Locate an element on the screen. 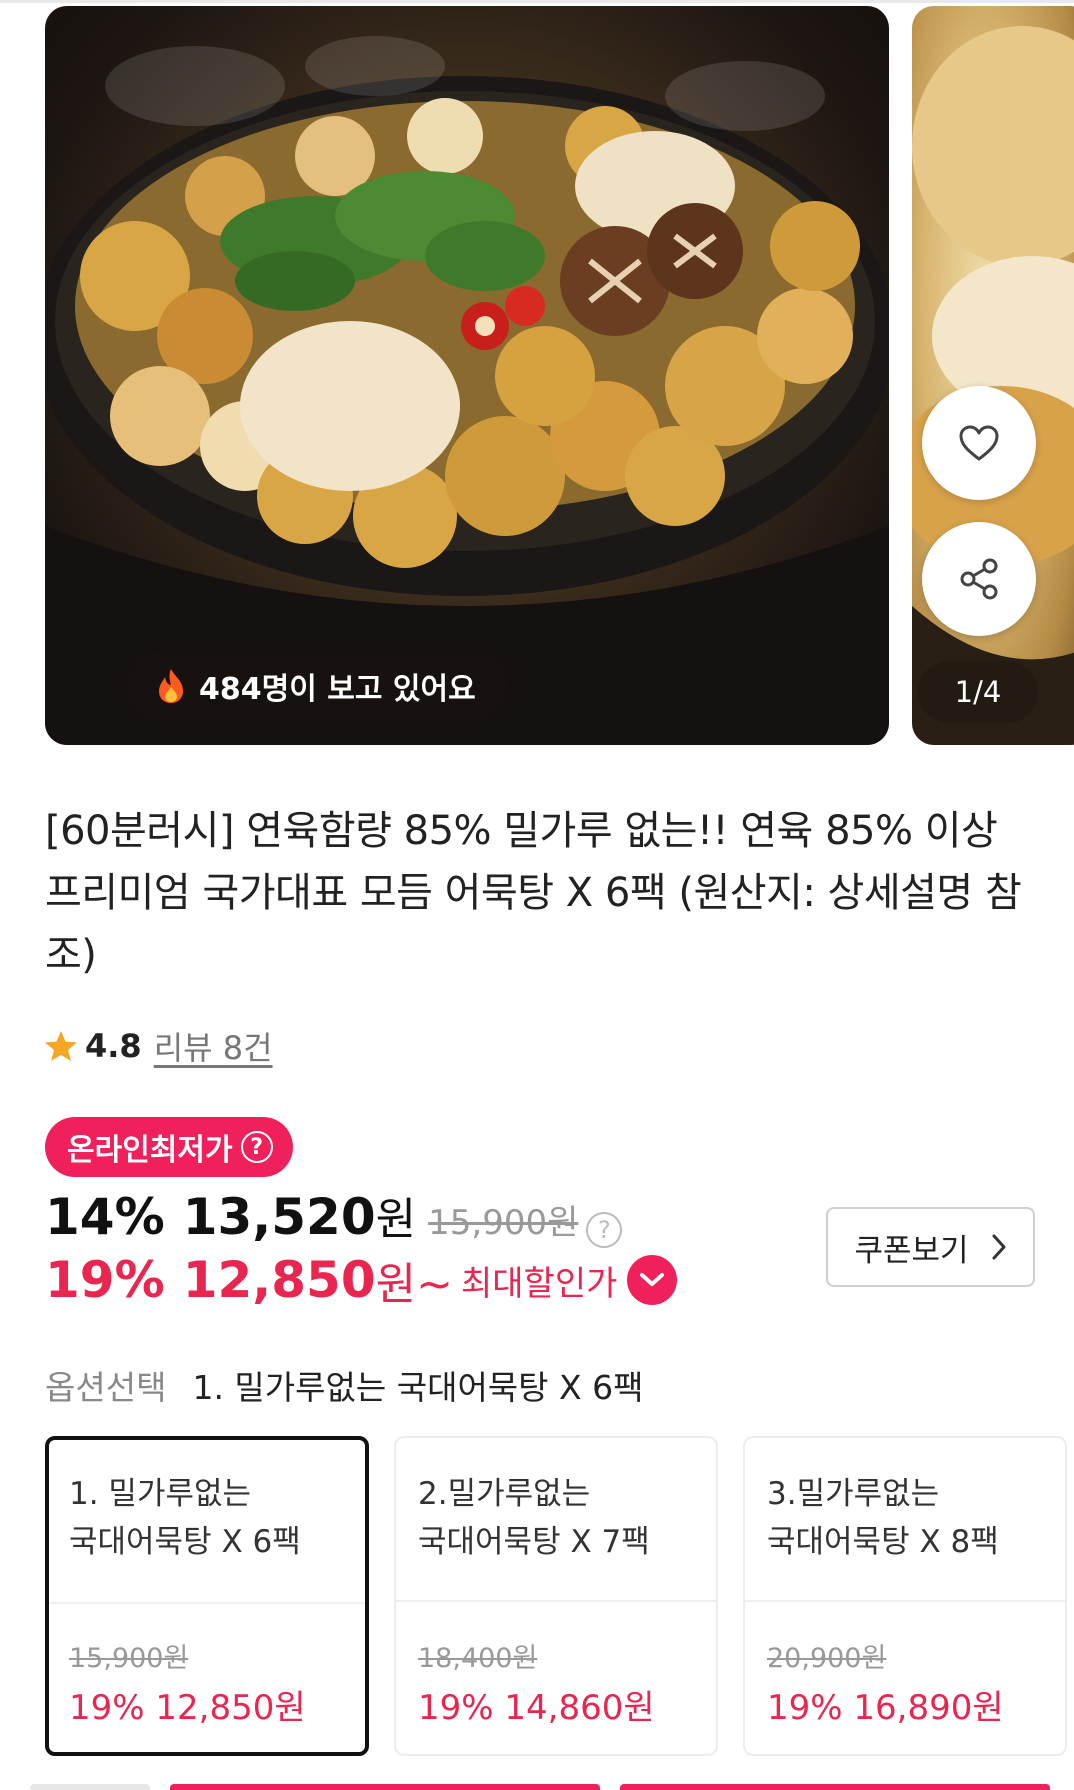 Image resolution: width=1074 pixels, height=1790 pixels. option-card-1: 1. 밀가루없는 국대어묵탕 X 6팩 15,900원 19% 12,850원 is located at coordinates (207, 1596).